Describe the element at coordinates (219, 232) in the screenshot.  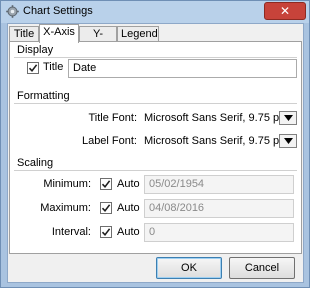
I see `interval-input: 0` at that location.